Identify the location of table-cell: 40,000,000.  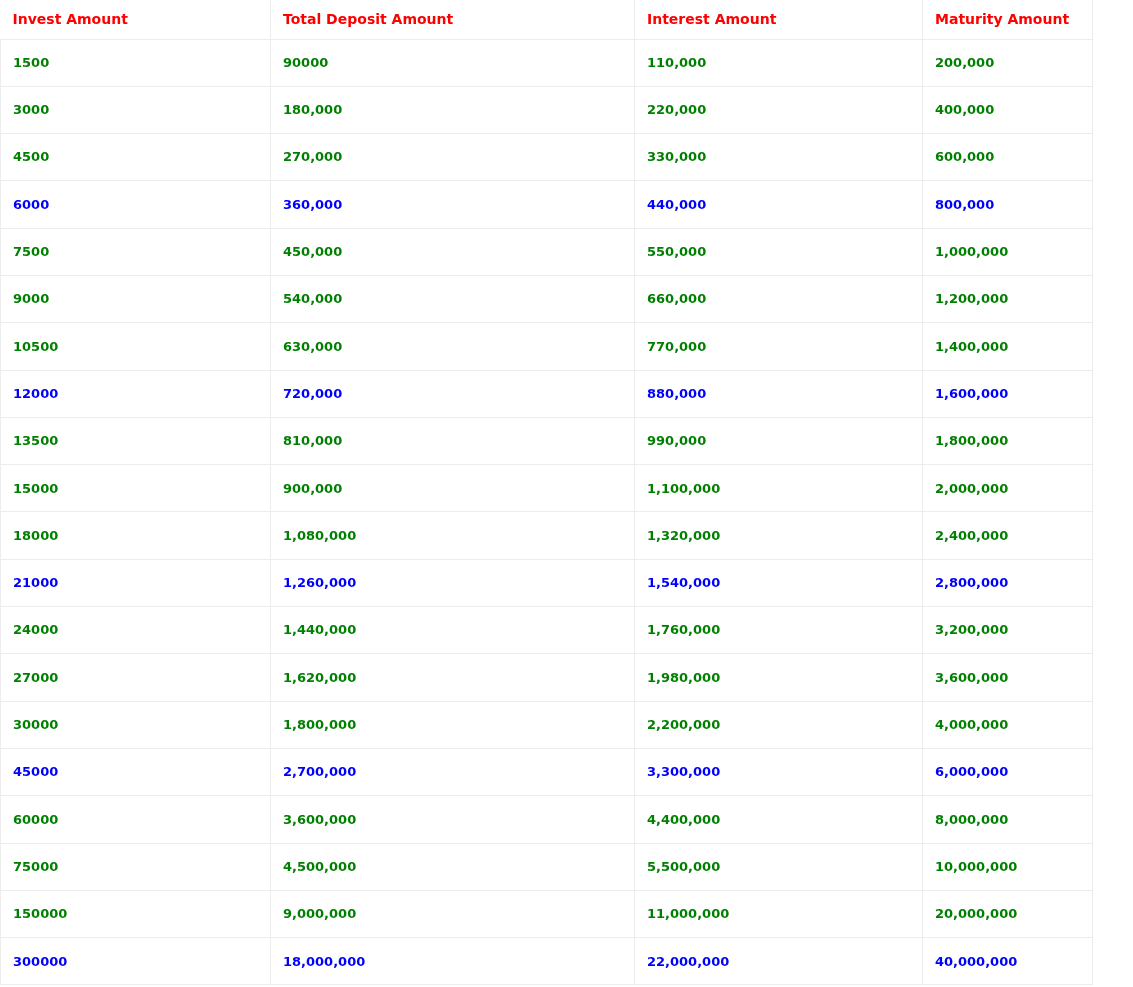
(1007, 961).